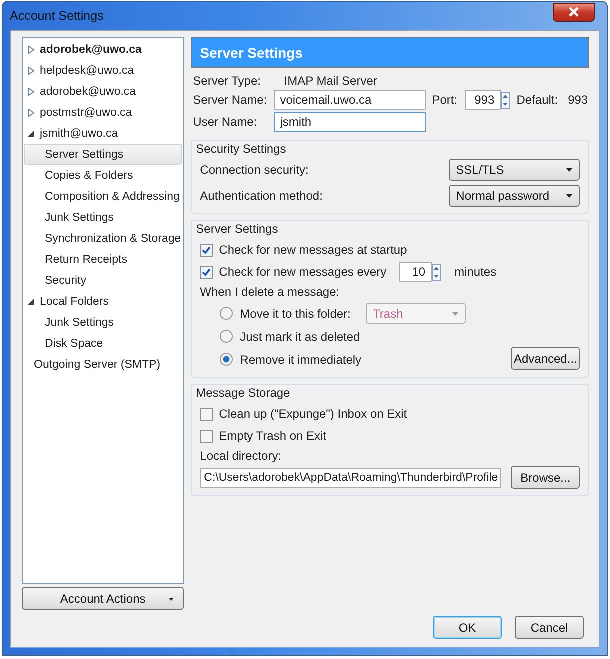 This screenshot has height=659, width=610. What do you see at coordinates (103, 364) in the screenshot?
I see `tree-item: Outgoing Server (SMTP)` at bounding box center [103, 364].